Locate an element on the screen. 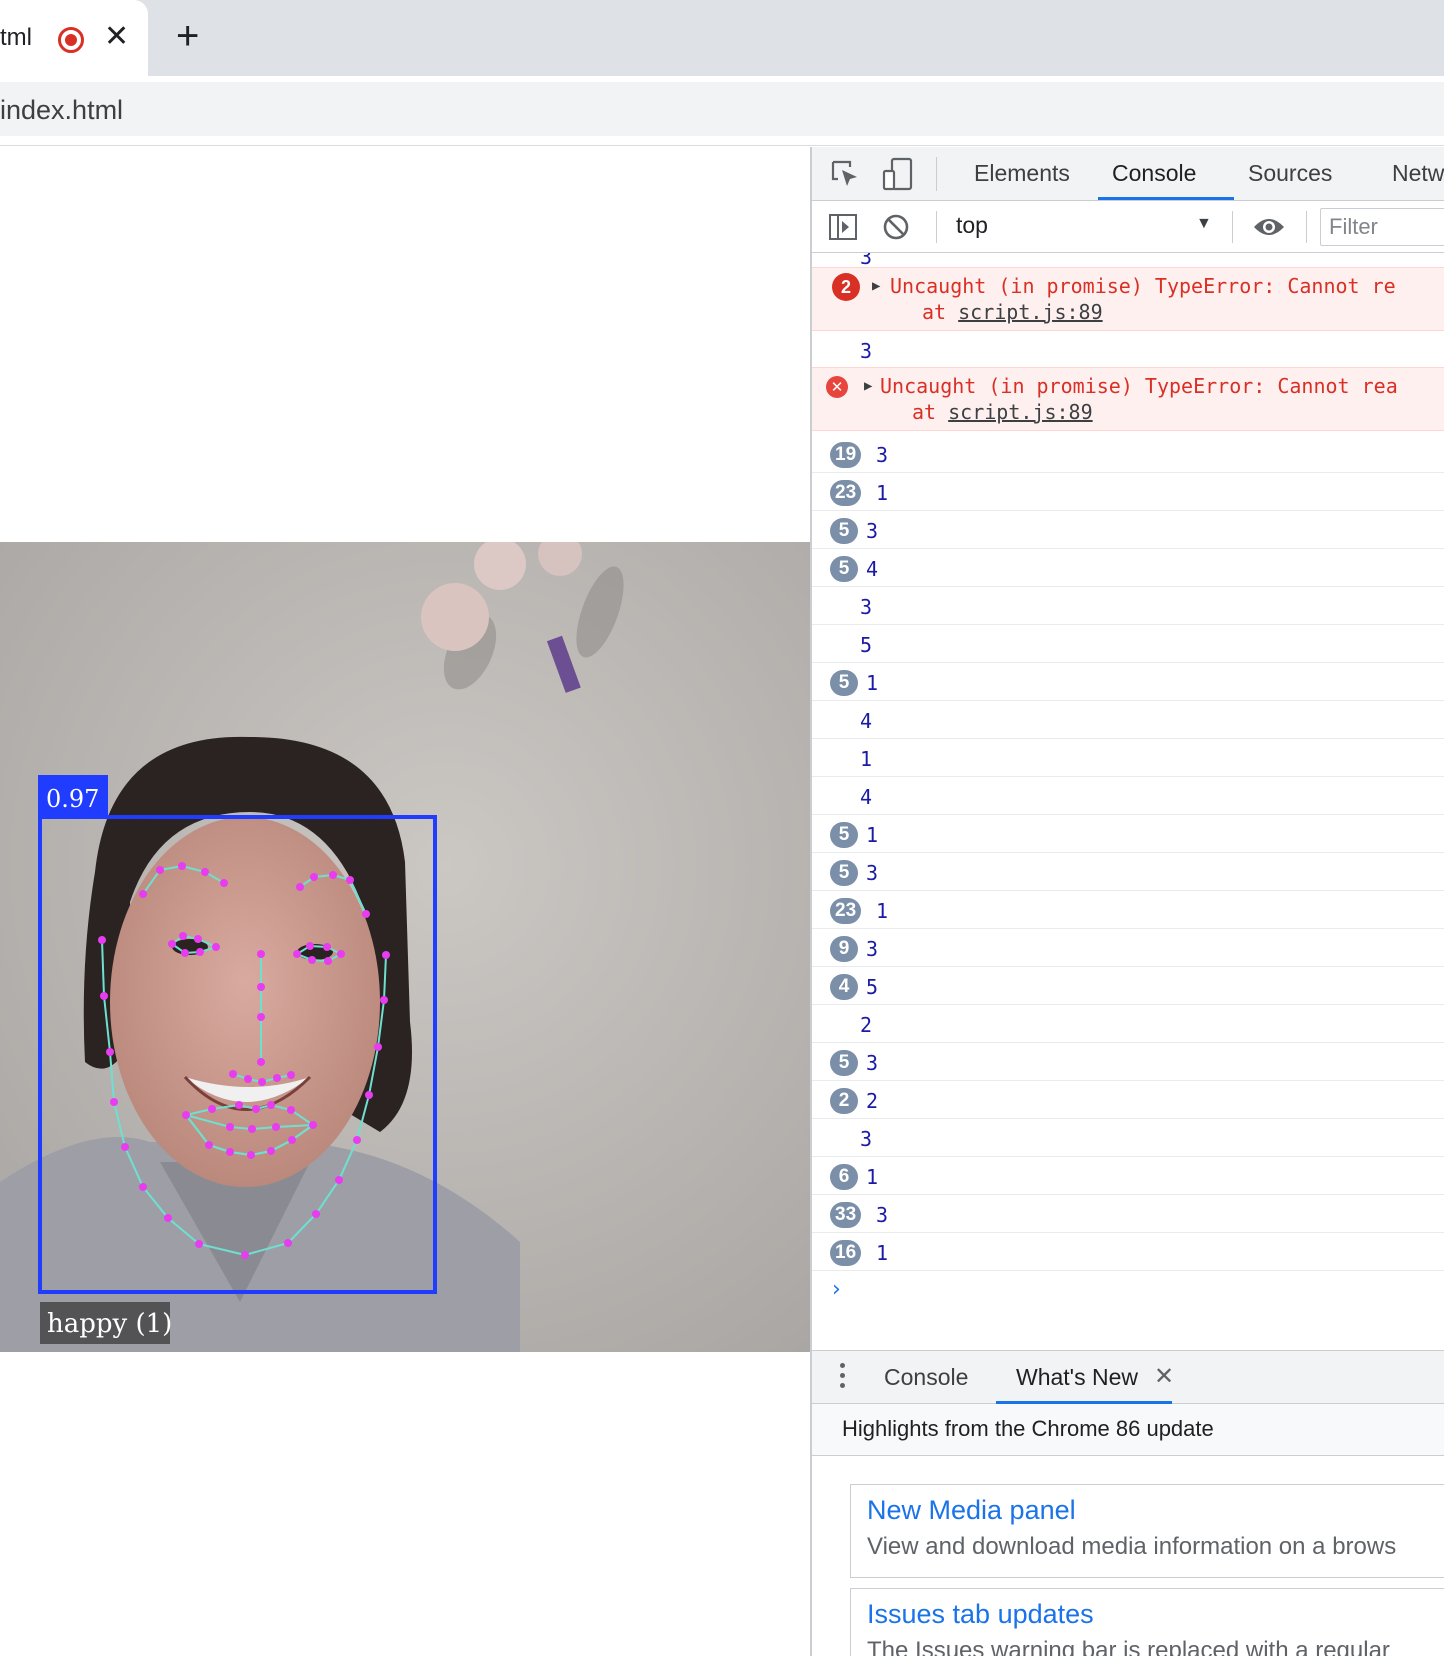 The height and width of the screenshot is (1656, 1444). repeat-count-badge: 16 is located at coordinates (846, 1253).